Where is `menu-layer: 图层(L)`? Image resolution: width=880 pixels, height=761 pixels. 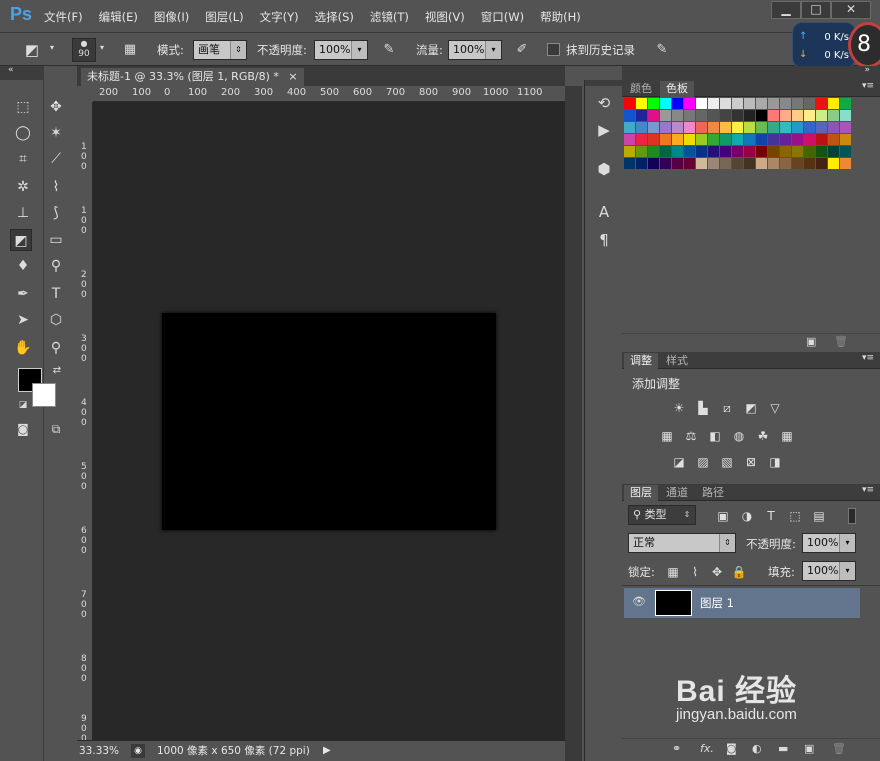
menu-layer: 图层(L) is located at coordinates (224, 17).